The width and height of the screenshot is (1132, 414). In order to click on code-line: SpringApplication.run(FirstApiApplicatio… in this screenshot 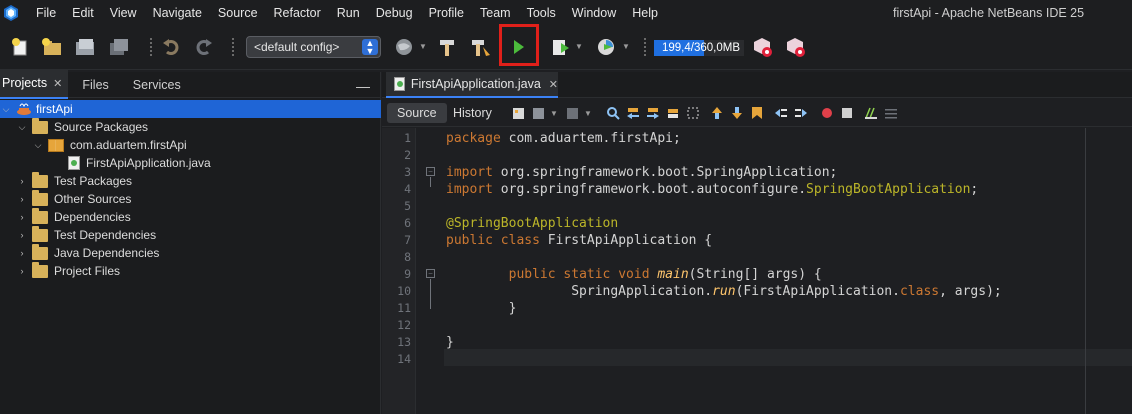, I will do `click(724, 291)`.